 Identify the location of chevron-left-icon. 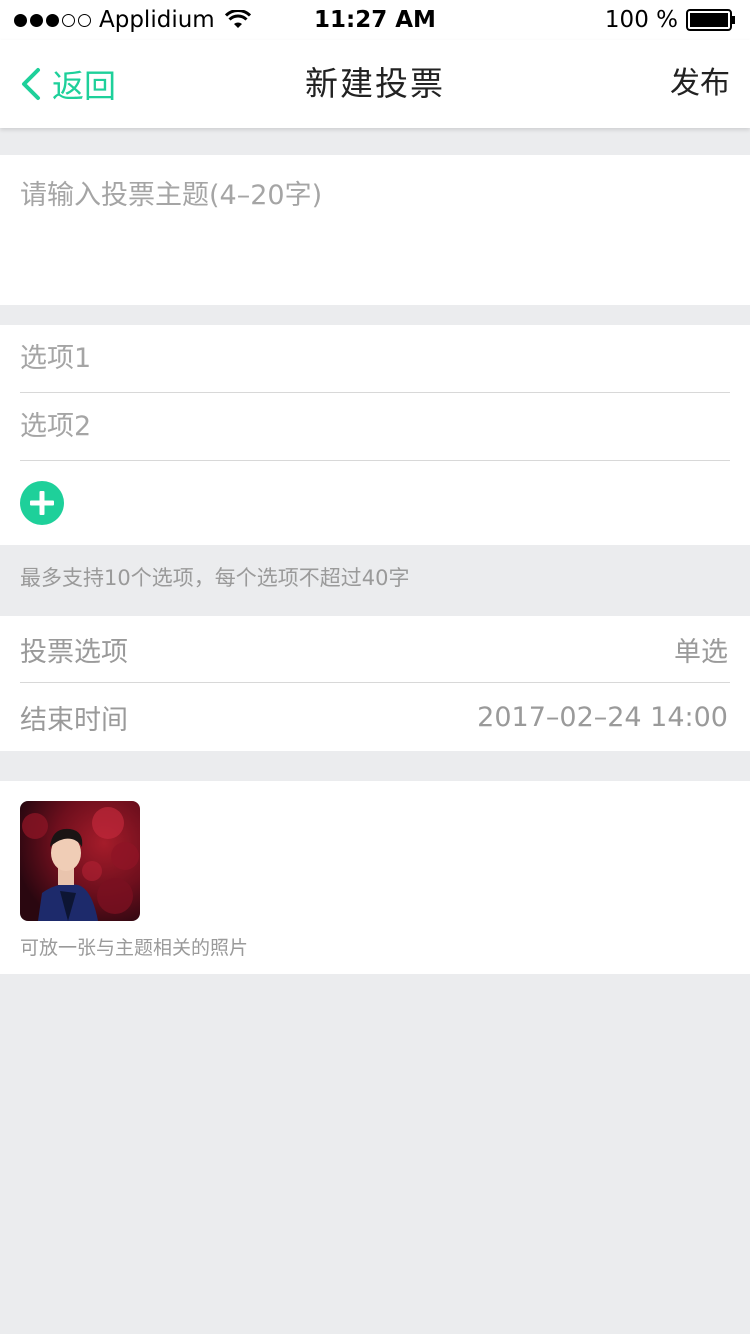
(31, 84).